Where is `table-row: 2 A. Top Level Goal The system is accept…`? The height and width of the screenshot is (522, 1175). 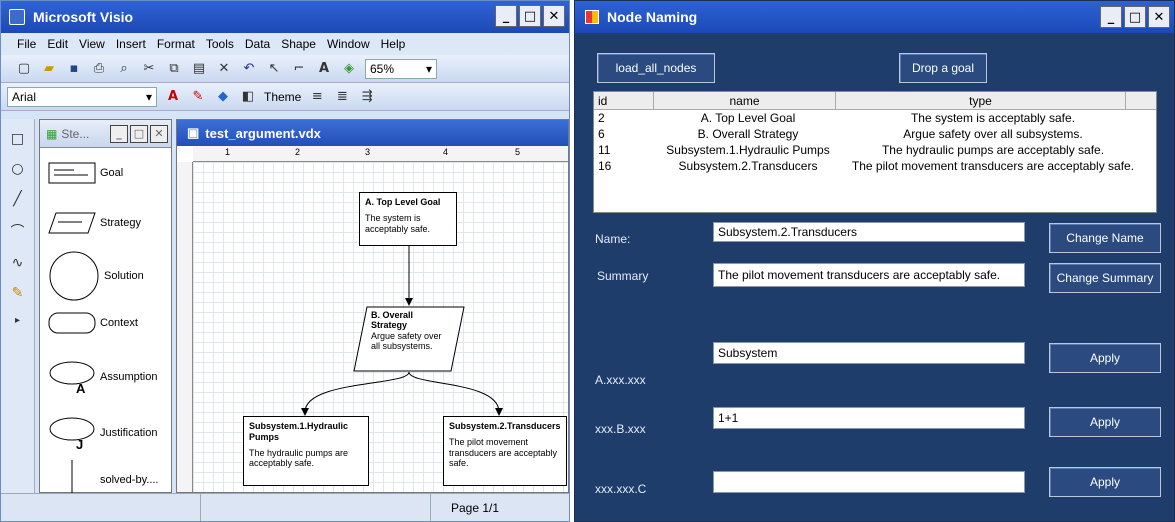 table-row: 2 A. Top Level Goal The system is accept… is located at coordinates (875, 118).